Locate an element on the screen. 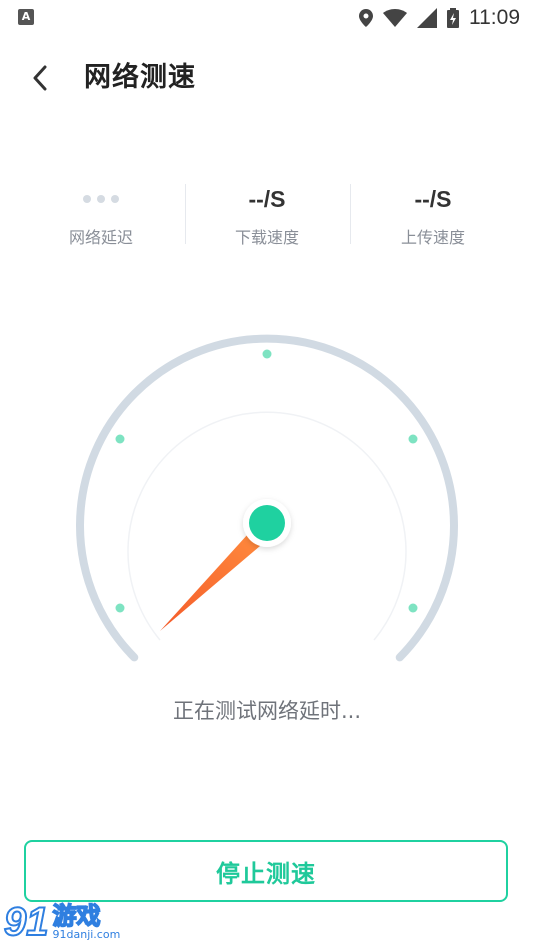  download-metric: --/S 下载速度 is located at coordinates (267, 214).